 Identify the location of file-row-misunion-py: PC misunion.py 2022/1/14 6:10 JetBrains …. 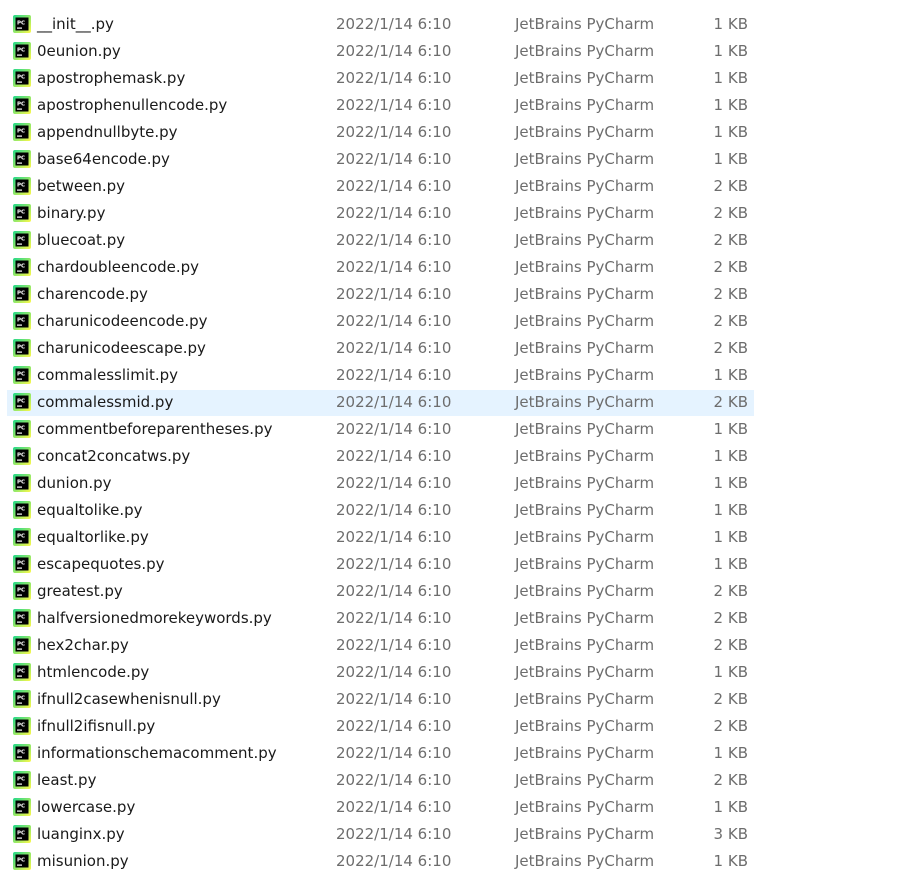
(380, 862).